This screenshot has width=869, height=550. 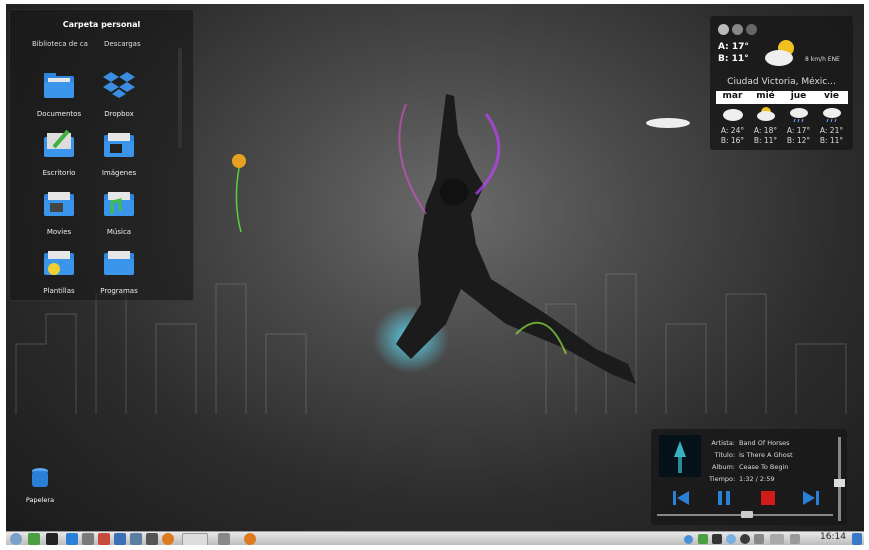 What do you see at coordinates (119, 291) in the screenshot?
I see `folder-item-label: Programas` at bounding box center [119, 291].